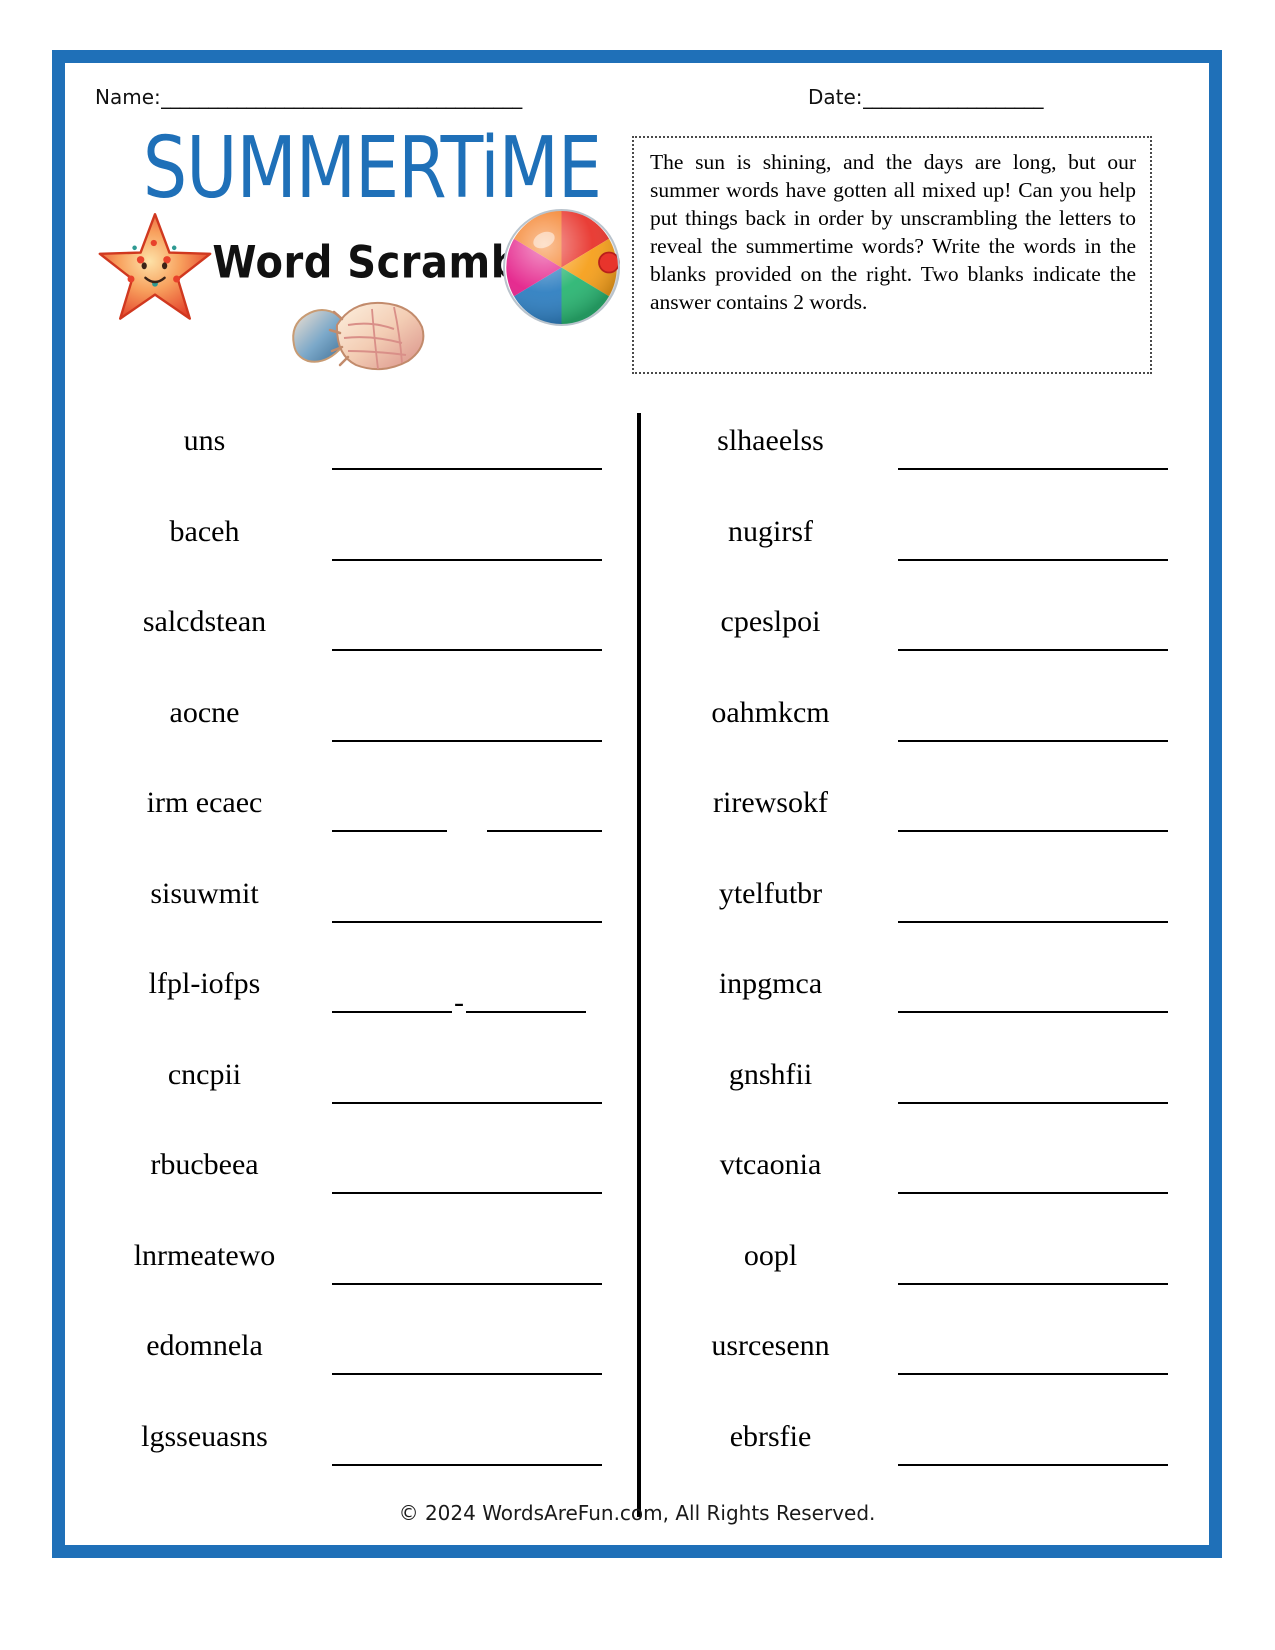  Describe the element at coordinates (204, 1255) in the screenshot. I see `scramble-word: lnrmeatewo` at that location.